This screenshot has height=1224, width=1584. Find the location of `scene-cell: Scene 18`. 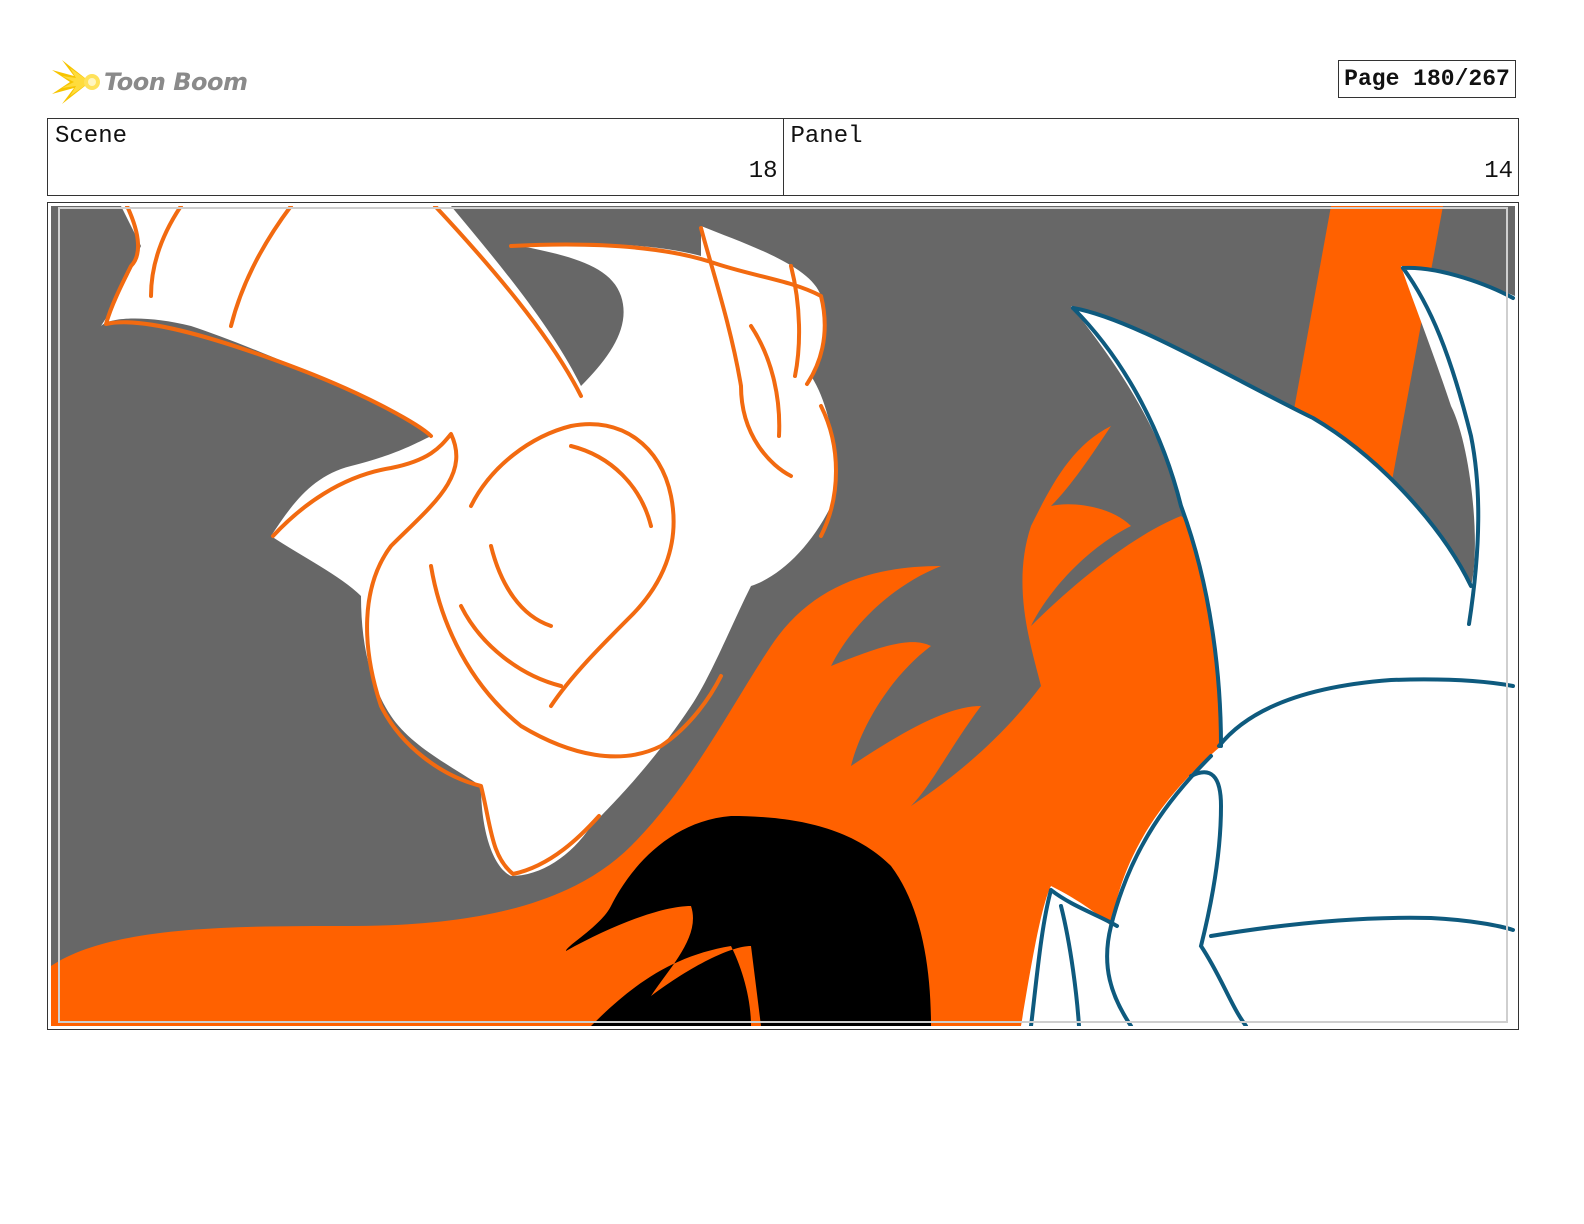

scene-cell: Scene 18 is located at coordinates (415, 157).